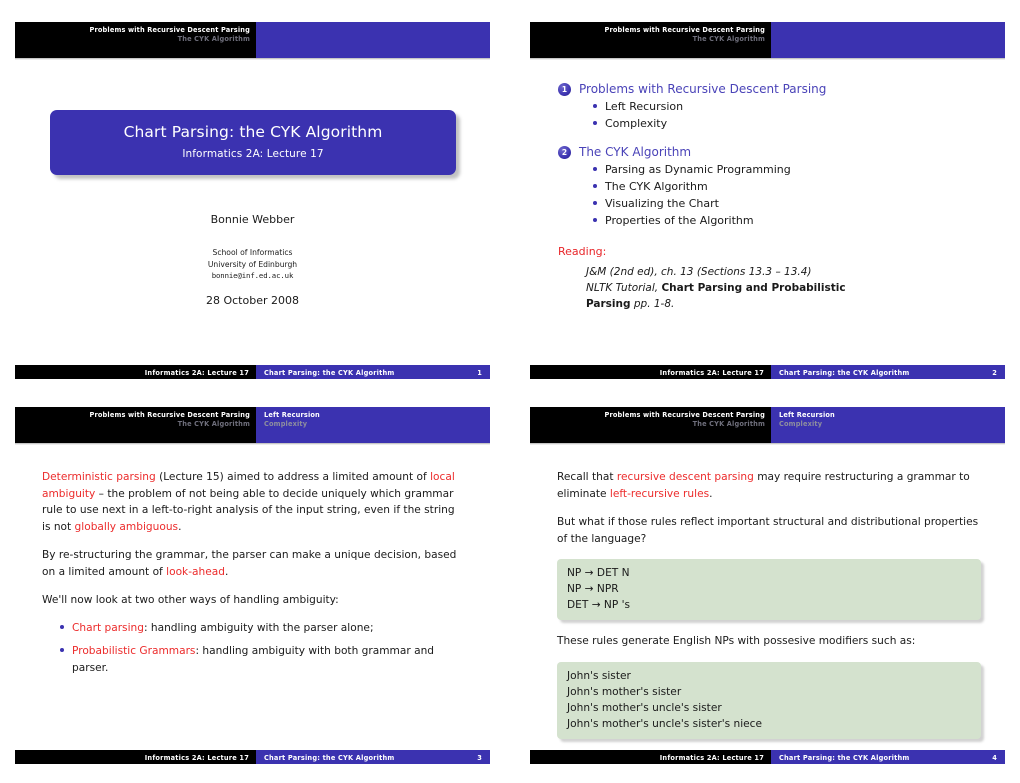 This screenshot has width=1020, height=783. What do you see at coordinates (635, 152) in the screenshot?
I see `section-title: The CYK Algorithm` at bounding box center [635, 152].